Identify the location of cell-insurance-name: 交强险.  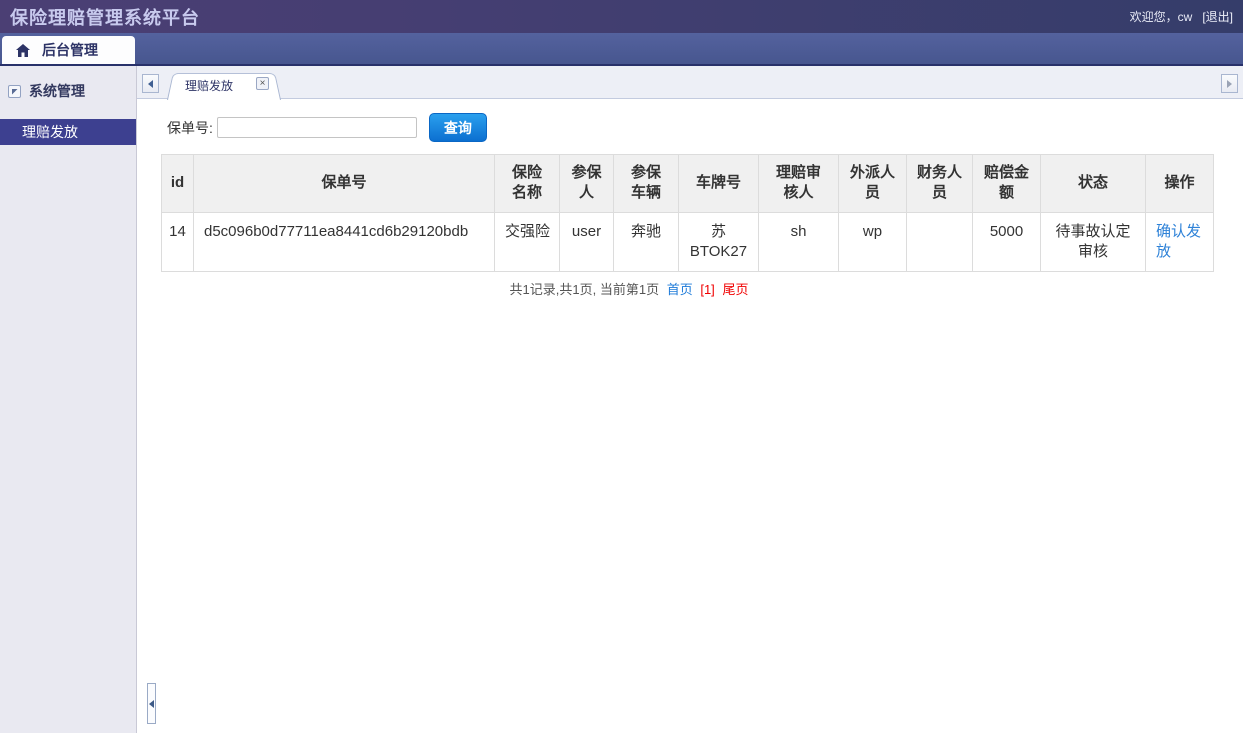
(527, 241).